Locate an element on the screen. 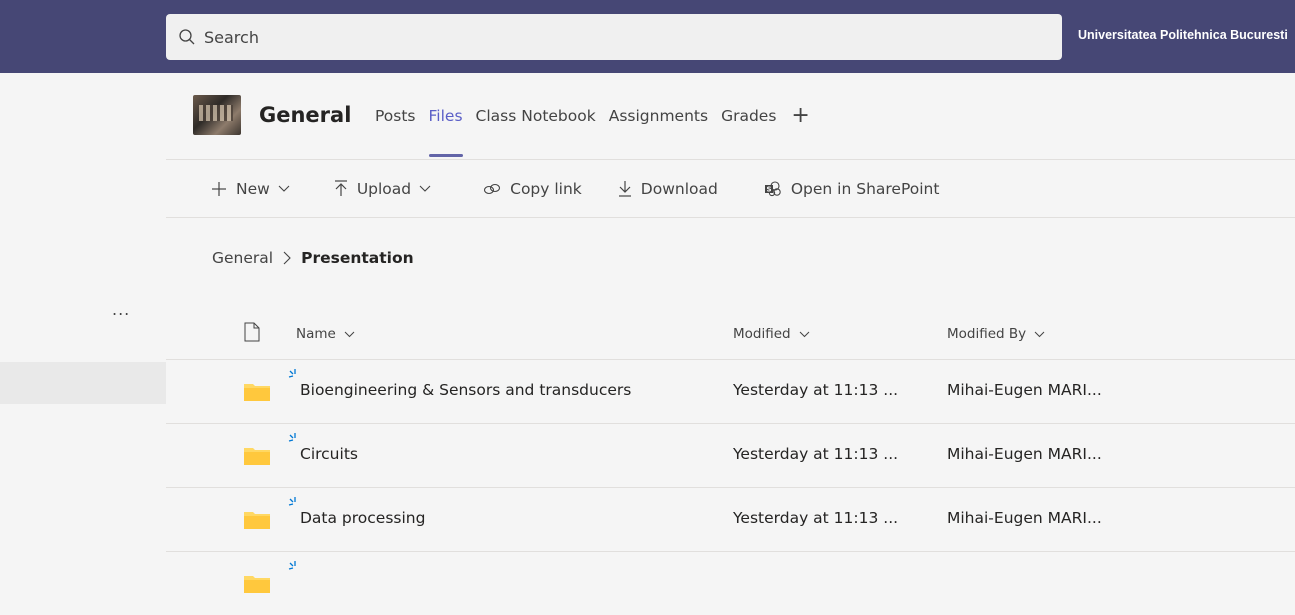 Image resolution: width=1295 pixels, height=615 pixels. tab-assignments: Assignments is located at coordinates (658, 116).